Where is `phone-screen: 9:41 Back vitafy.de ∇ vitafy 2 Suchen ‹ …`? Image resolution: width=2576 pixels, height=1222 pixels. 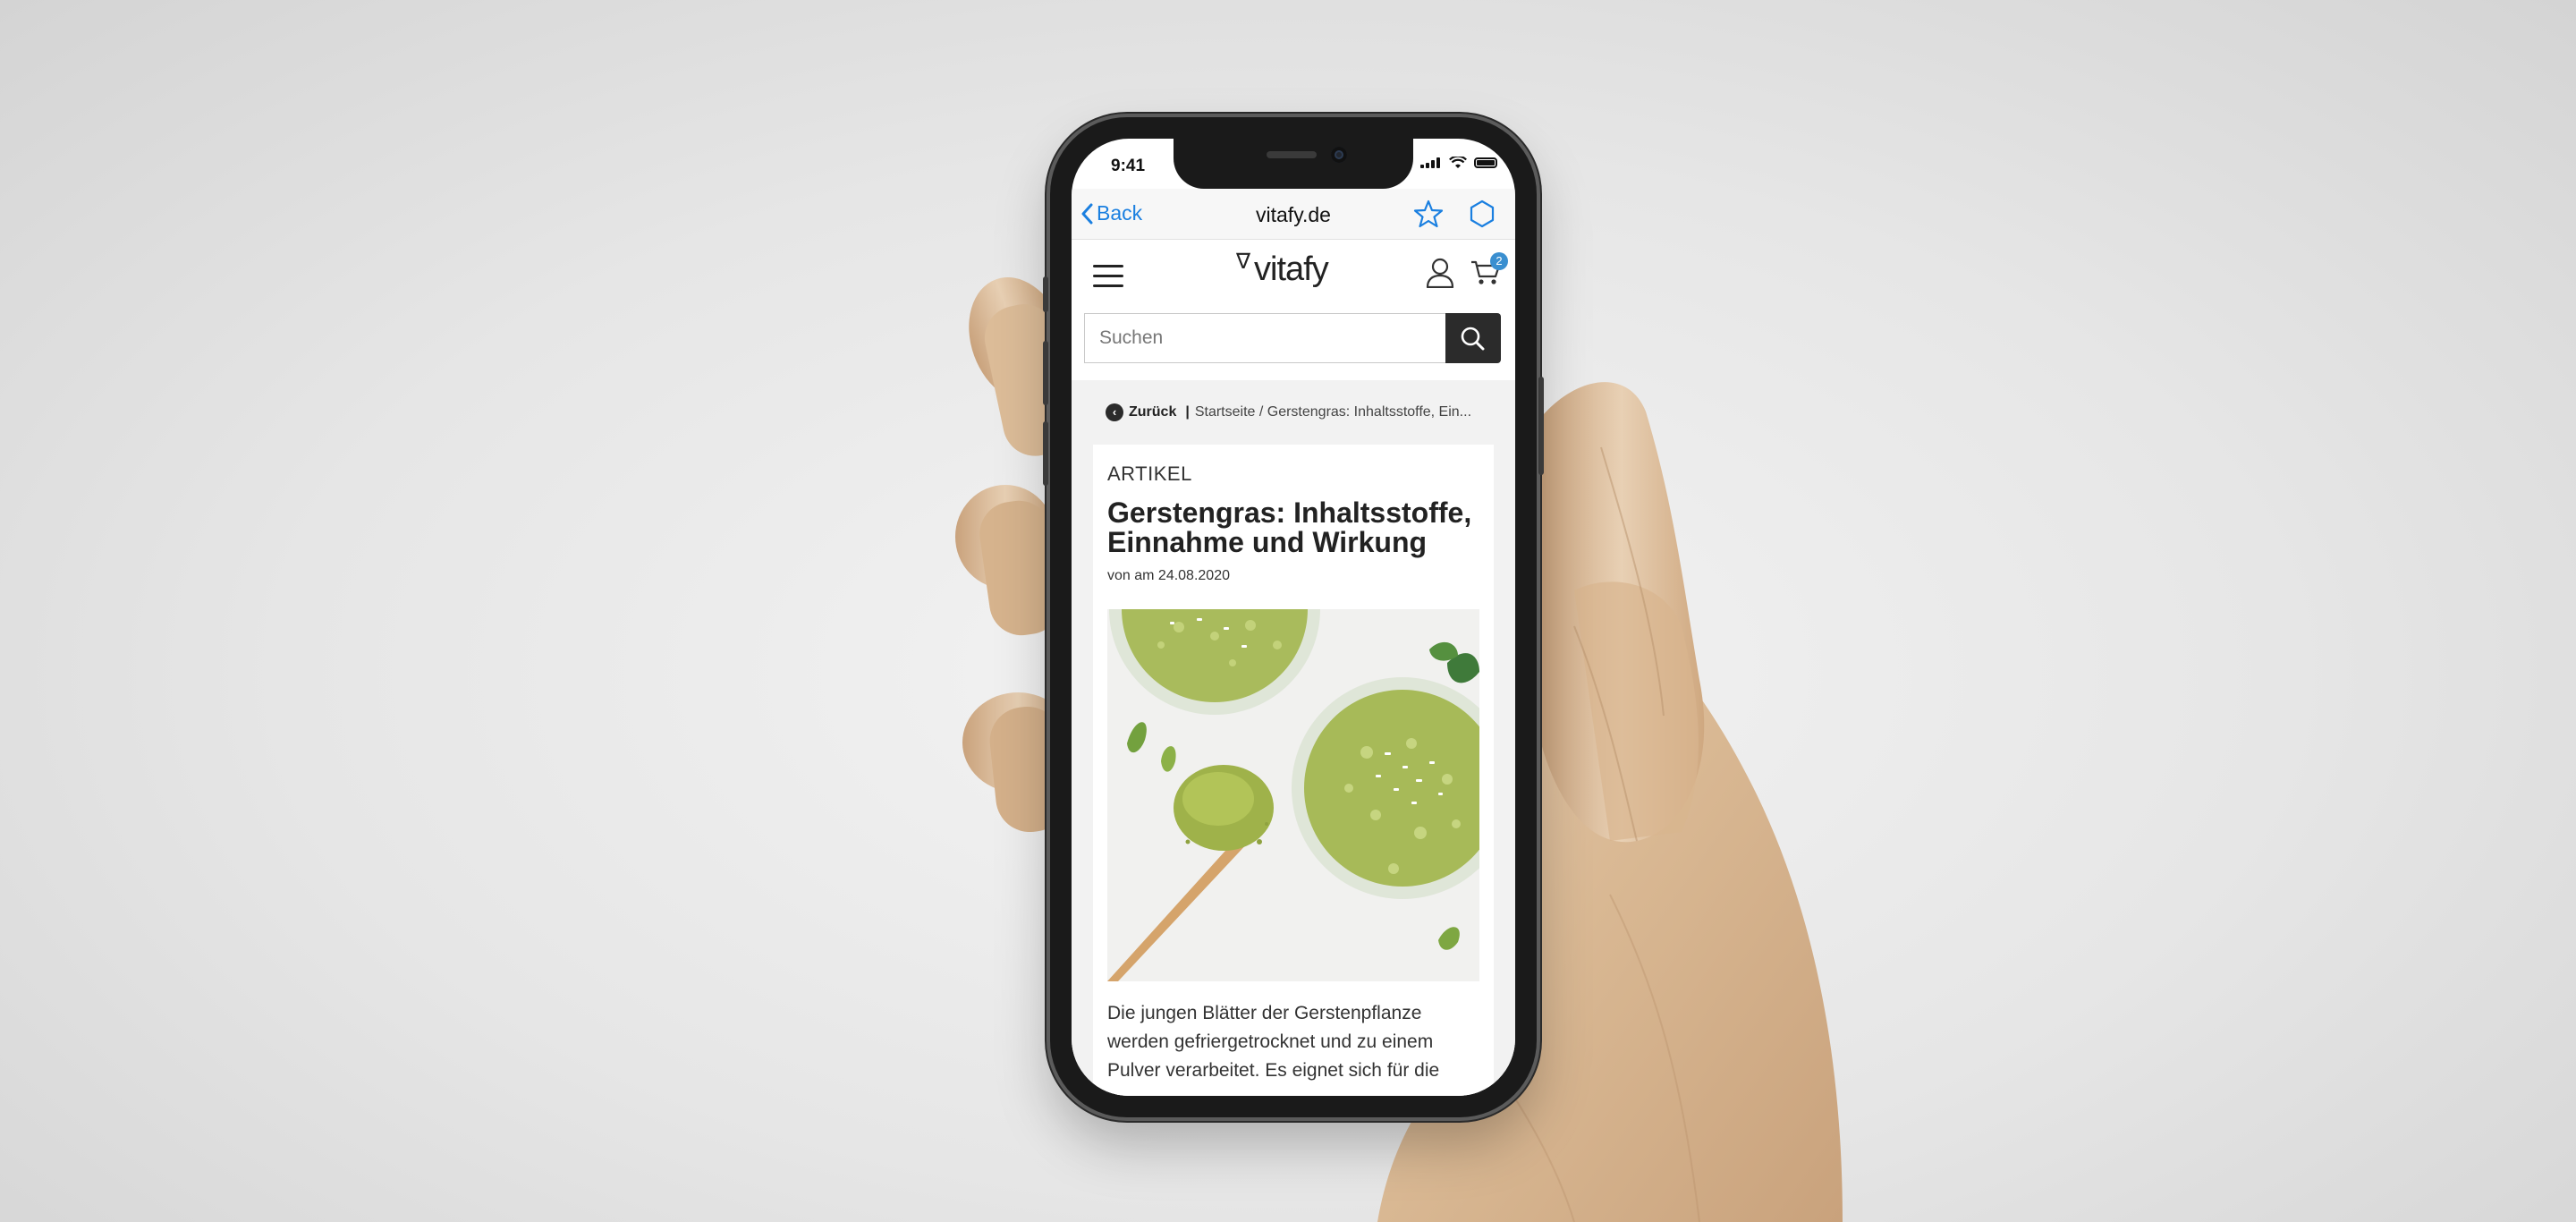 phone-screen: 9:41 Back vitafy.de ∇ vitafy 2 Suchen ‹ … is located at coordinates (1293, 617).